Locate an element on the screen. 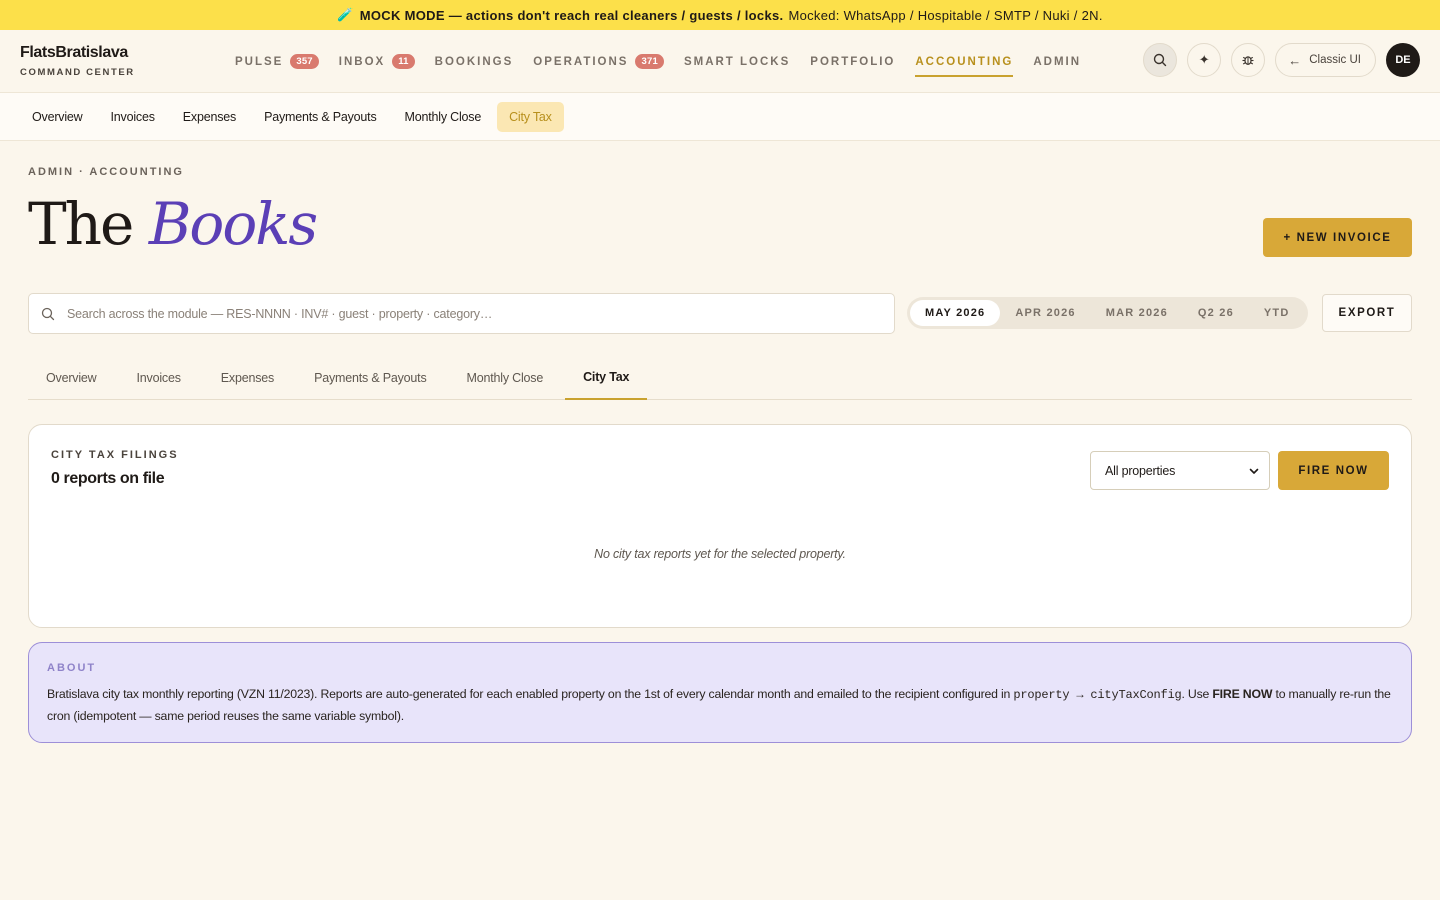 The height and width of the screenshot is (900, 1440). search-button is located at coordinates (1160, 60).